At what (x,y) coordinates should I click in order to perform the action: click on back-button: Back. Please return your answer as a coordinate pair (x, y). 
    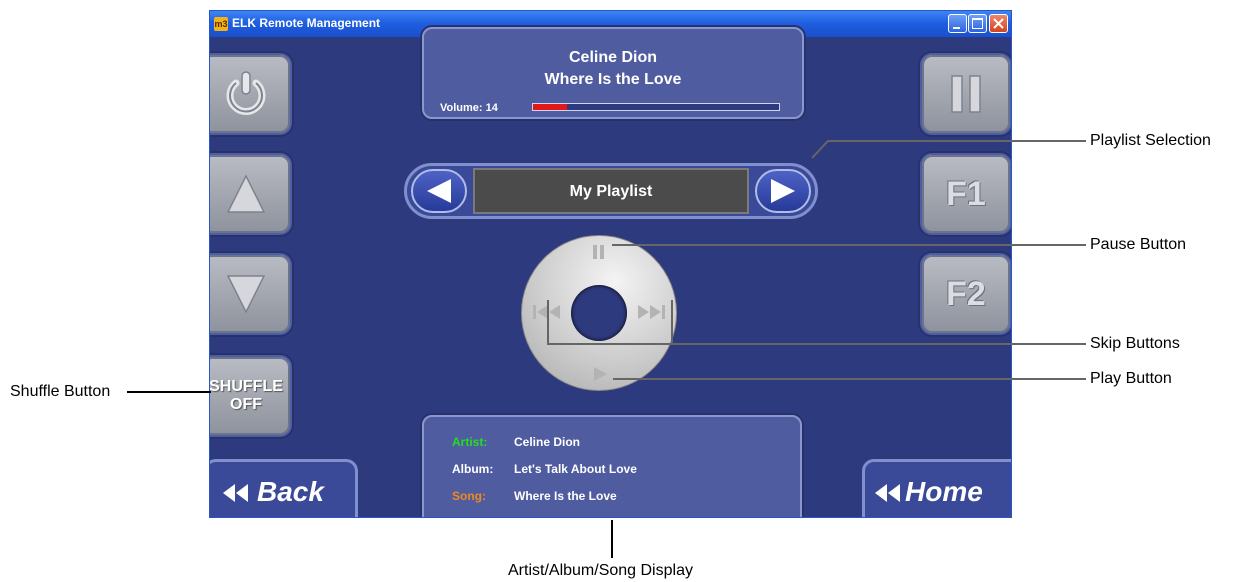
    Looking at the image, I should click on (284, 488).